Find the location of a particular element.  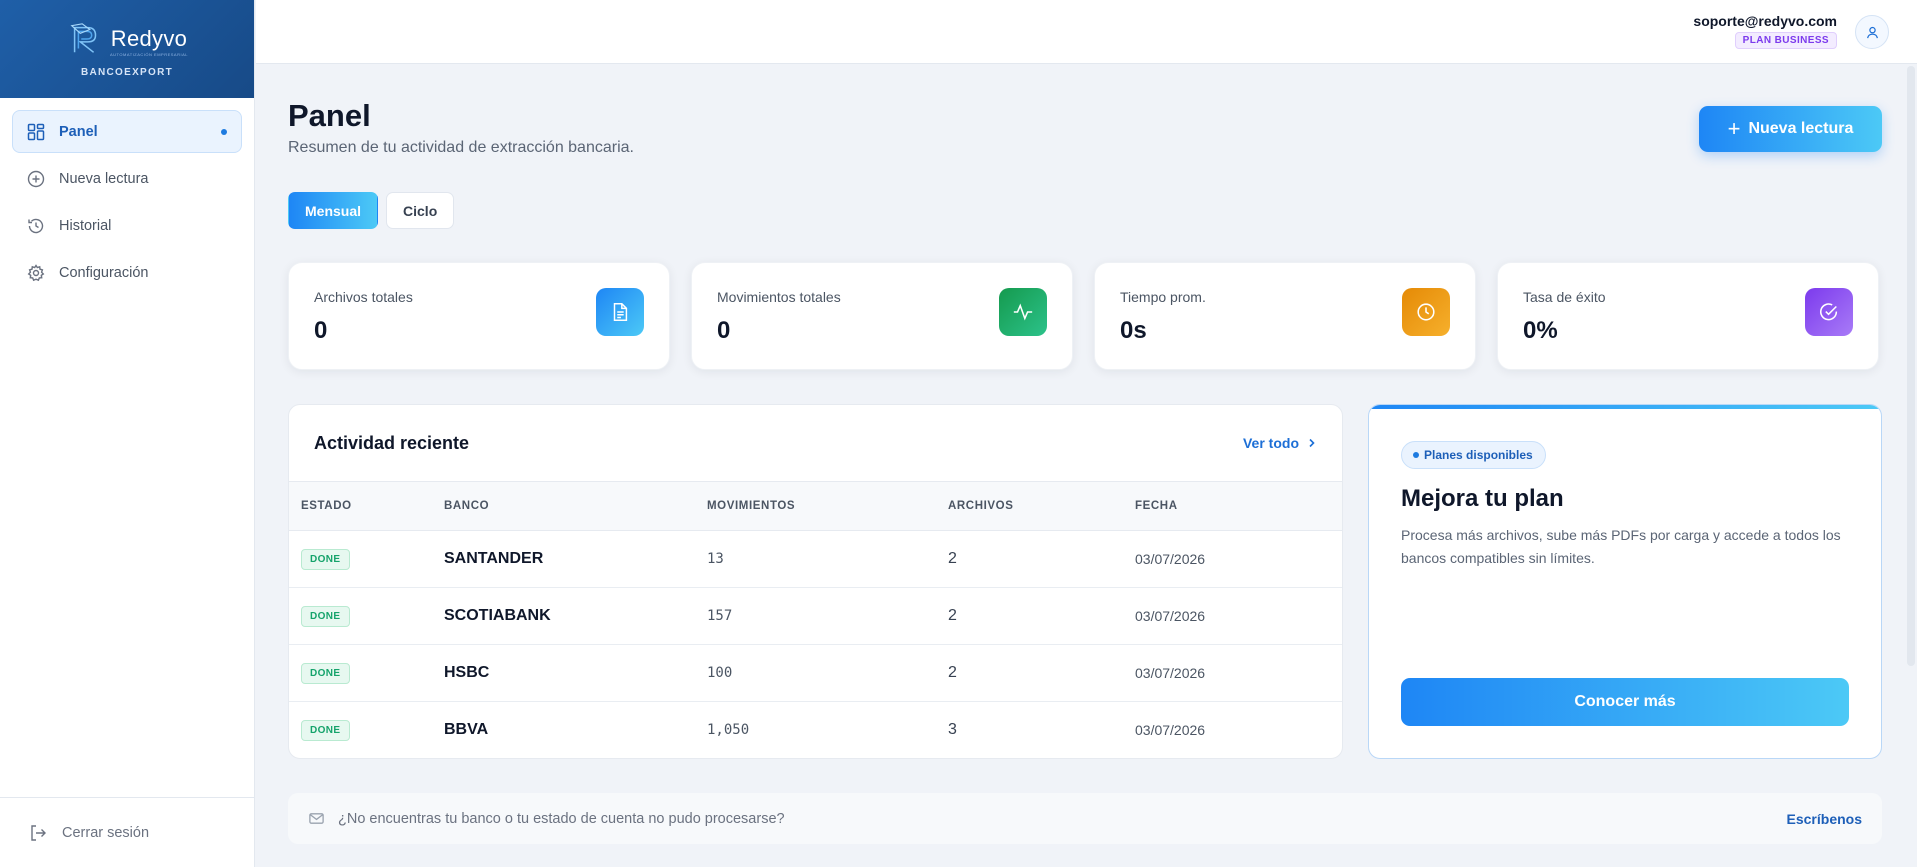

stat-value: 0s is located at coordinates (1133, 330).